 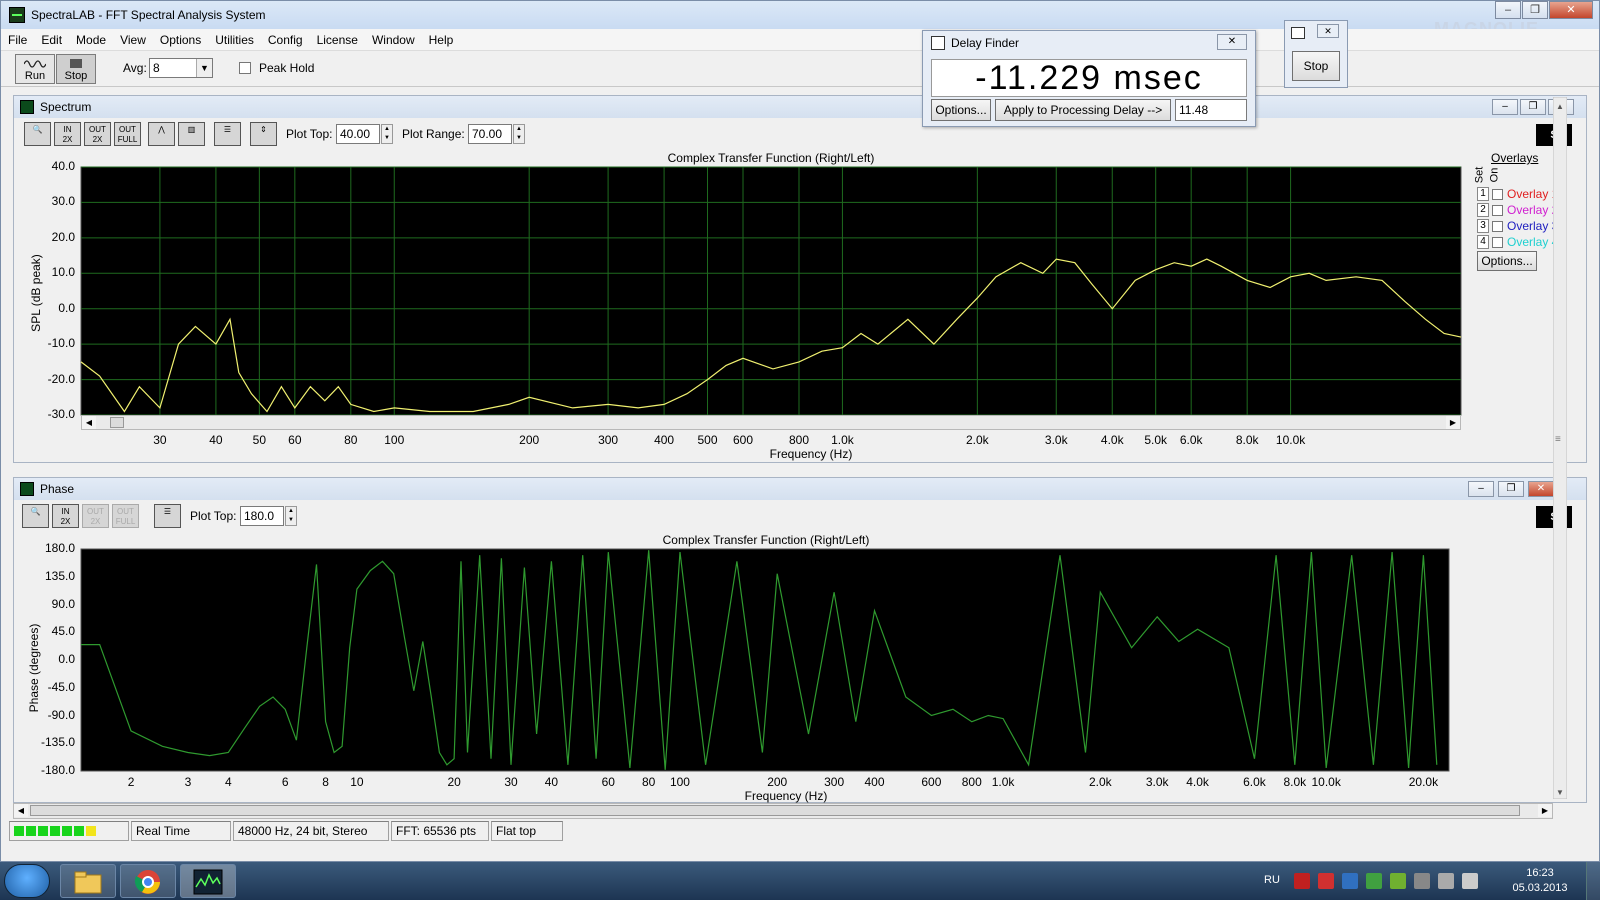 What do you see at coordinates (1316, 66) in the screenshot?
I see `stop-mini-button: Stop` at bounding box center [1316, 66].